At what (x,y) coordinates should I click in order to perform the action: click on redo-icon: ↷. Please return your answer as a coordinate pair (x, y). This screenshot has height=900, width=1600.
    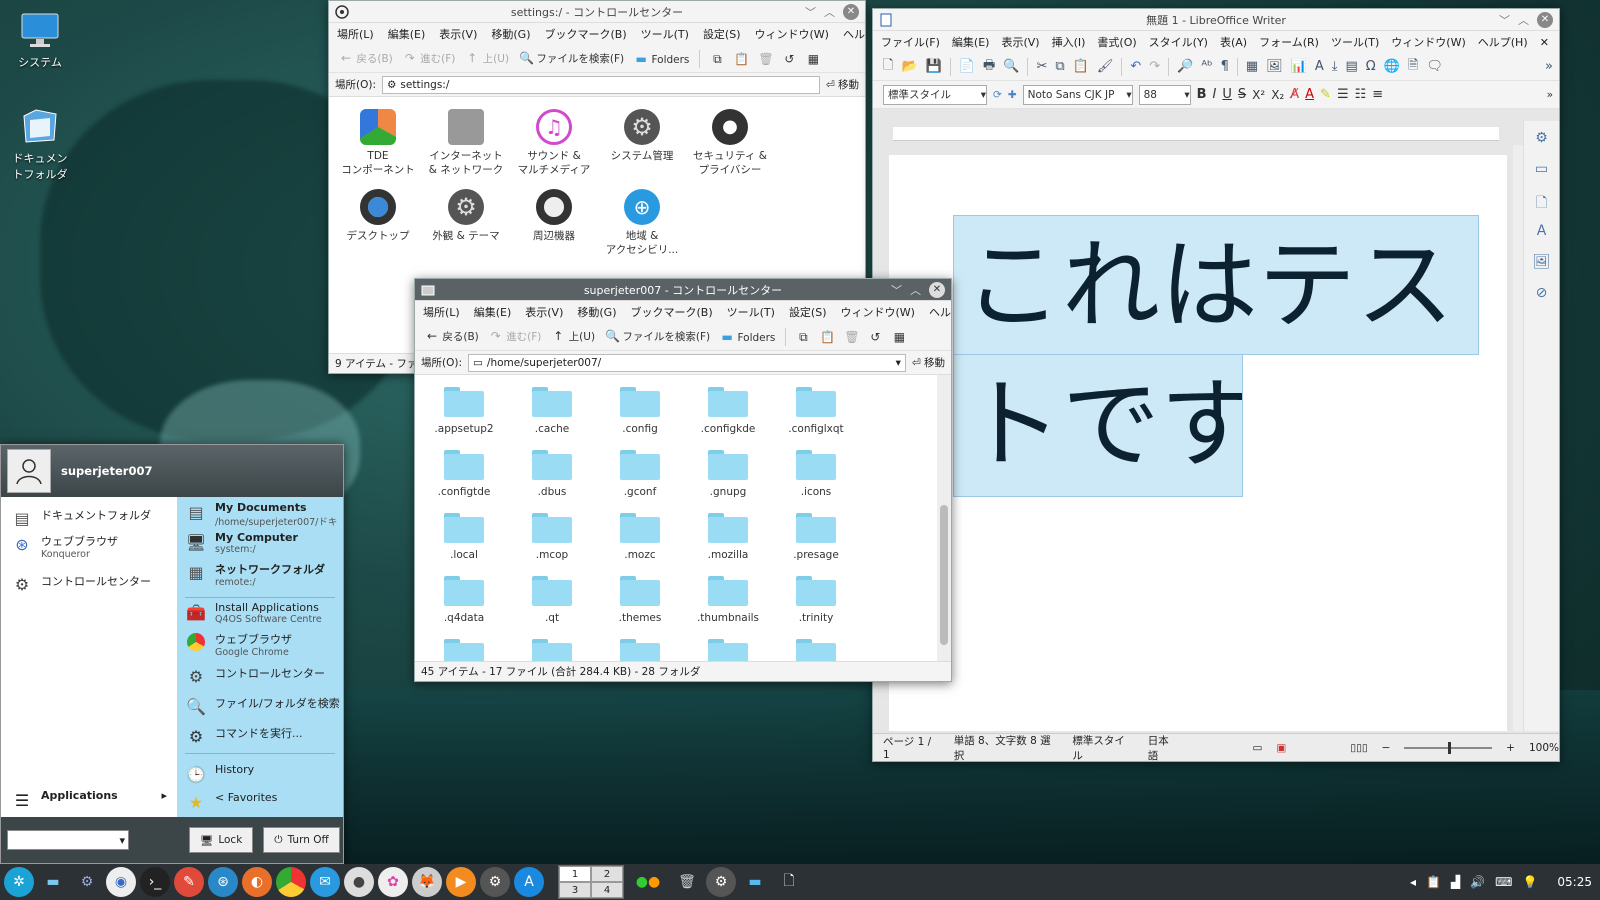
    Looking at the image, I should click on (1154, 66).